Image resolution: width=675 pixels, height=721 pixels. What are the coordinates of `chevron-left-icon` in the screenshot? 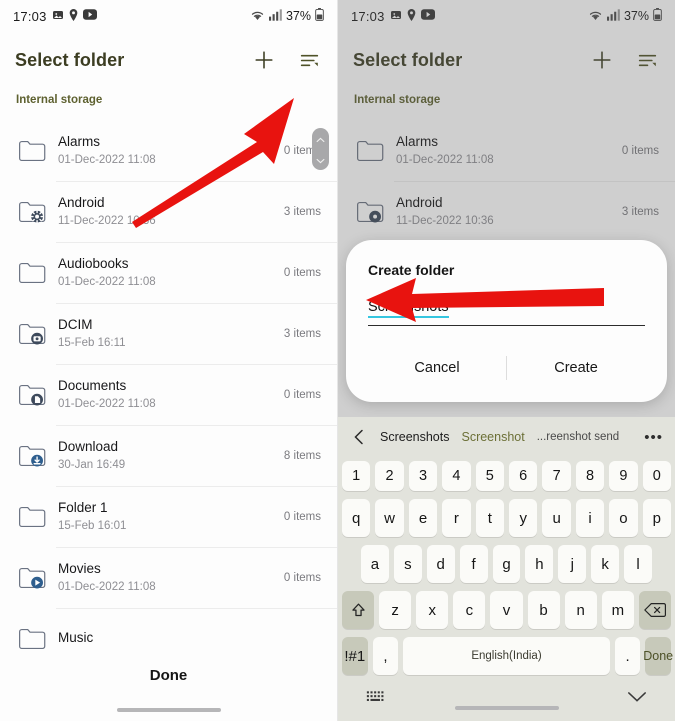 It's located at (359, 437).